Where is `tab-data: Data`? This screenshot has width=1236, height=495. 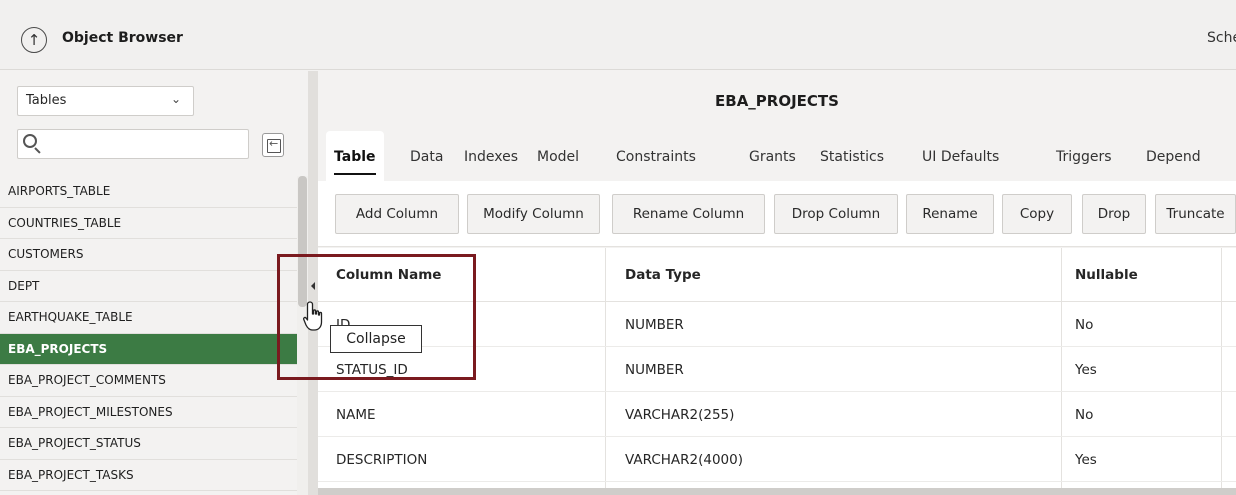 tab-data: Data is located at coordinates (426, 156).